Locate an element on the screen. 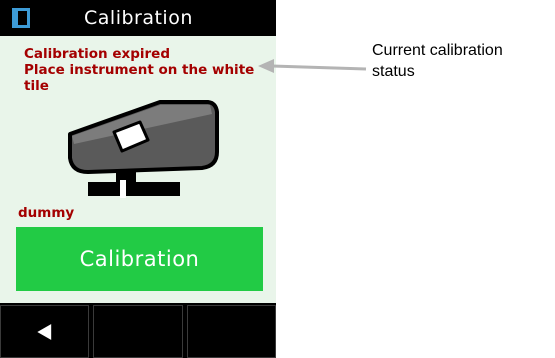 This screenshot has width=555, height=358. softkey-bar is located at coordinates (138, 330).